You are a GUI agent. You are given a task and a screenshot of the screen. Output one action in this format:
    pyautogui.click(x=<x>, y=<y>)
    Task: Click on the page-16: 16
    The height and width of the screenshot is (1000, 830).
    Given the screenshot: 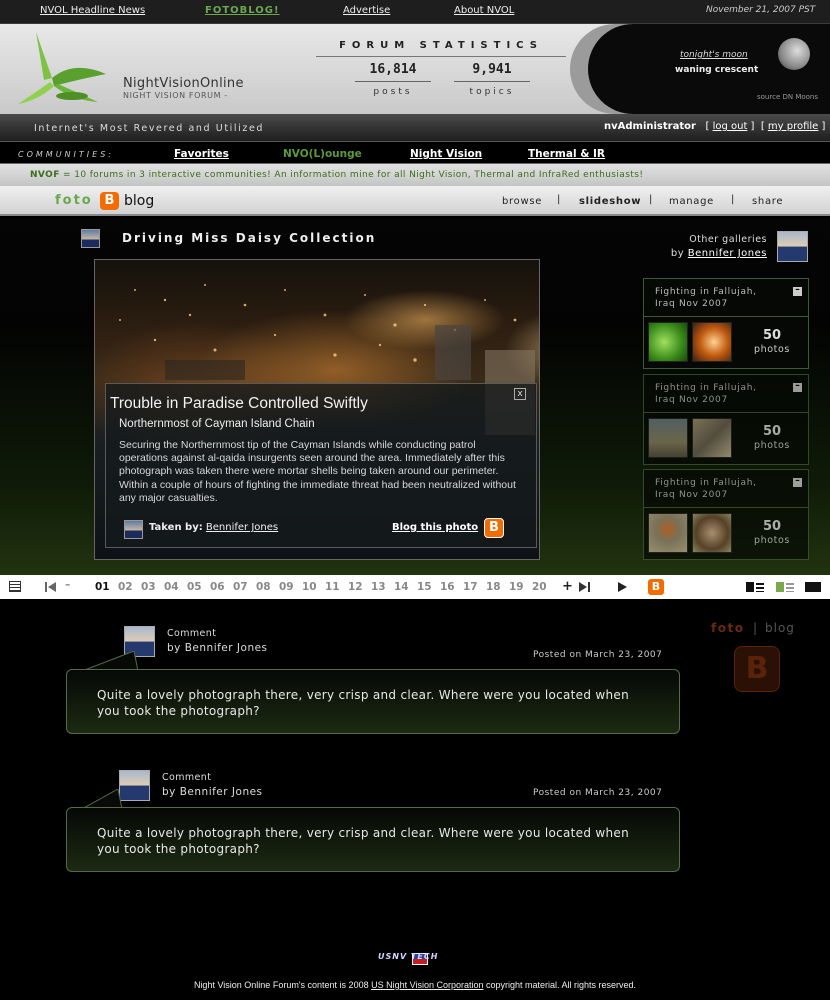 What is the action you would take?
    pyautogui.click(x=447, y=587)
    